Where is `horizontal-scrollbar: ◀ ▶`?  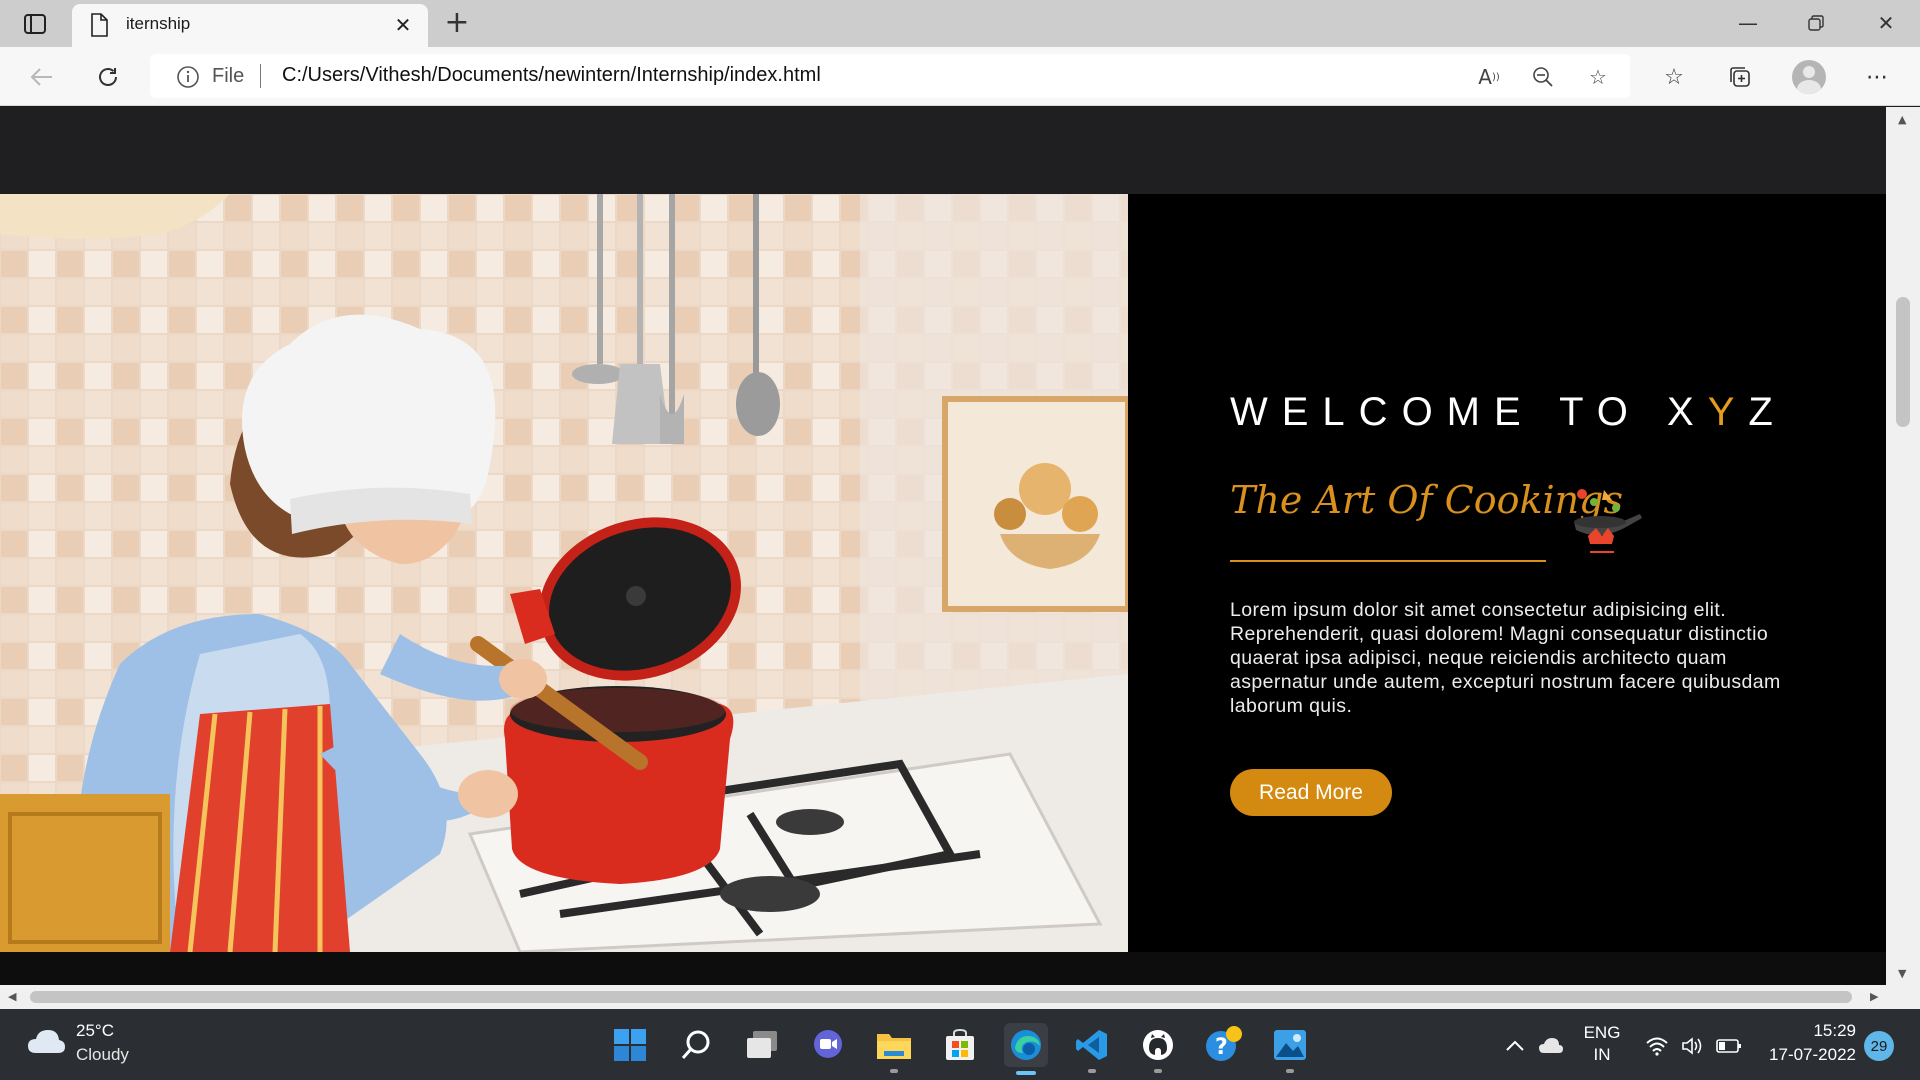
horizontal-scrollbar: ◀ ▶ is located at coordinates (943, 997).